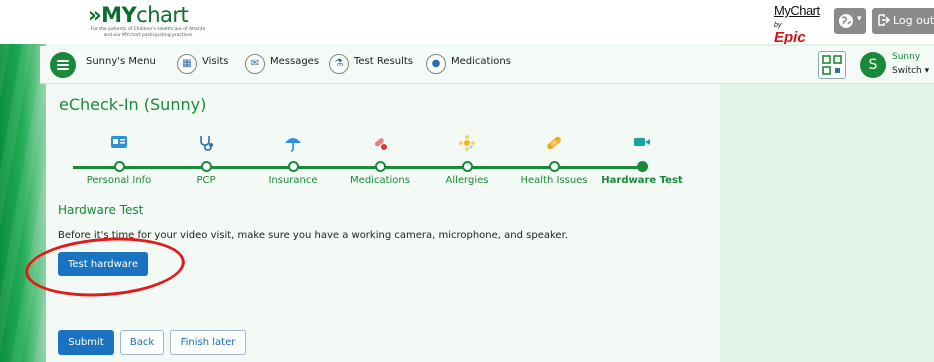 This screenshot has height=362, width=934. Describe the element at coordinates (206, 180) in the screenshot. I see `step-label: PCP` at that location.